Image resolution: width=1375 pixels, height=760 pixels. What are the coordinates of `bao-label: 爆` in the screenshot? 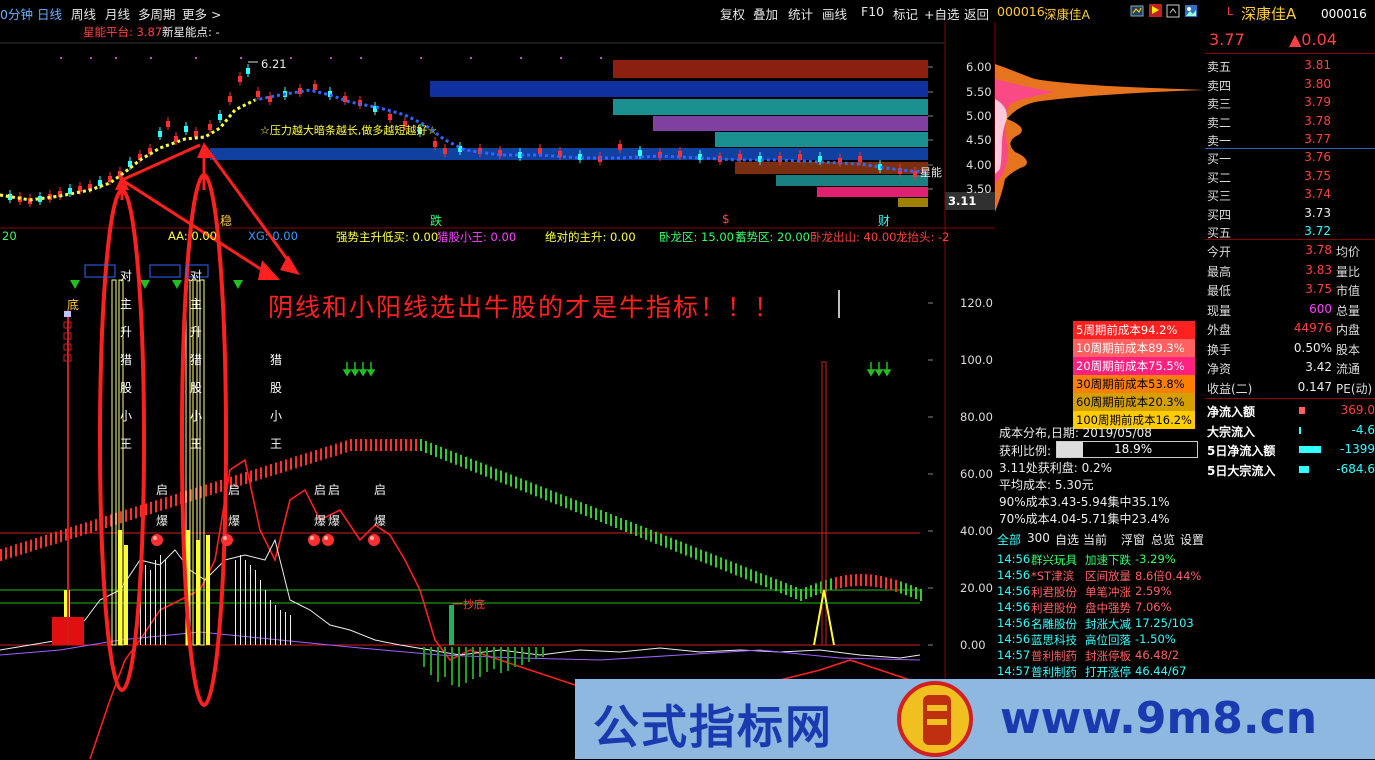 It's located at (320, 521).